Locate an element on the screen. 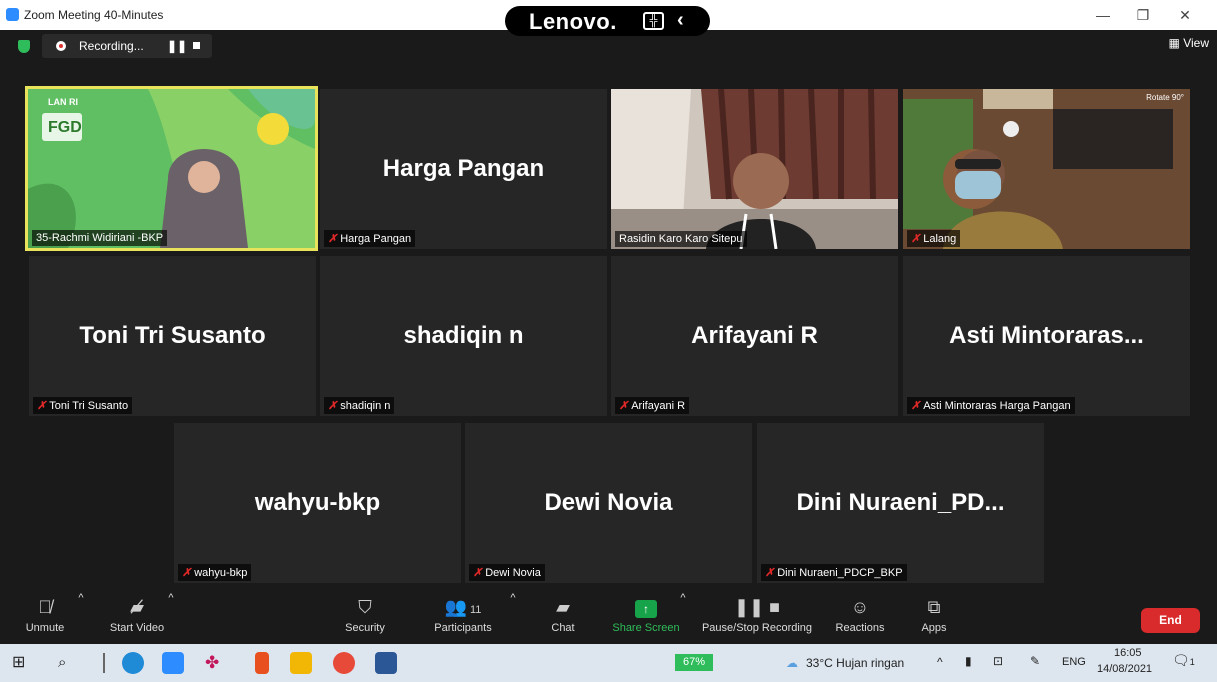 This screenshot has width=1217, height=682. battery-indicator: 67% is located at coordinates (694, 662).